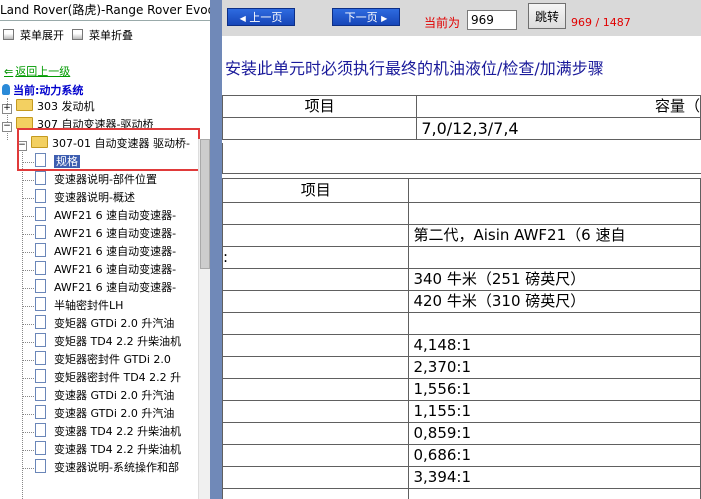  I want to click on tree-node-303: +303 发动机, so click(48, 106).